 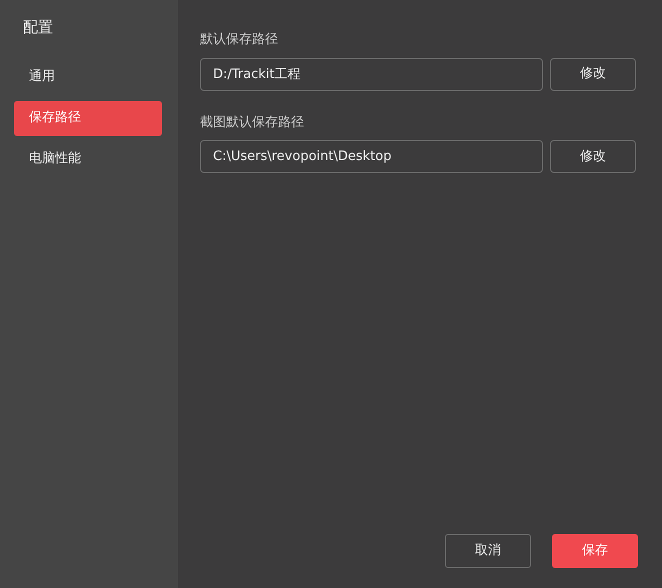 What do you see at coordinates (488, 551) in the screenshot?
I see `cancel-button: 取消` at bounding box center [488, 551].